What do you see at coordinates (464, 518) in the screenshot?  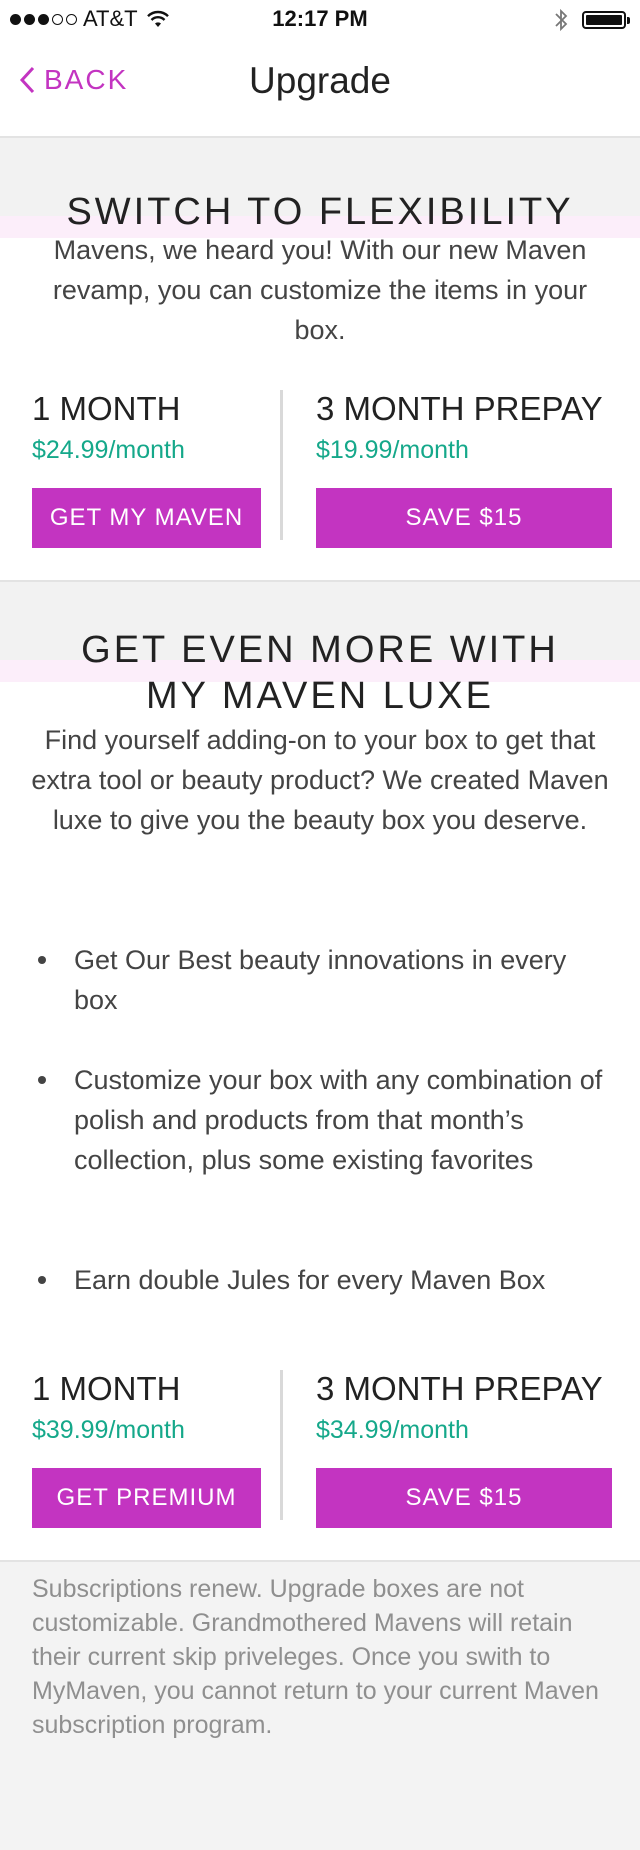 I see `save-15-button: SAVE $15` at bounding box center [464, 518].